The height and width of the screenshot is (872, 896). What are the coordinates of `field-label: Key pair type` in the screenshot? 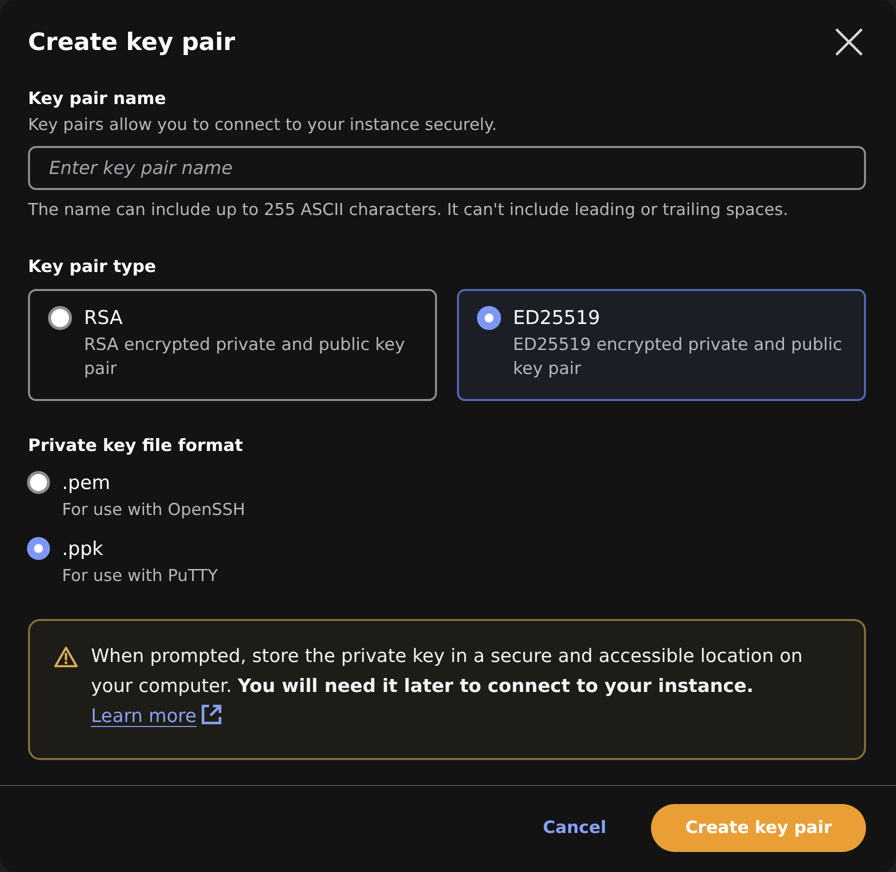 It's located at (93, 267).